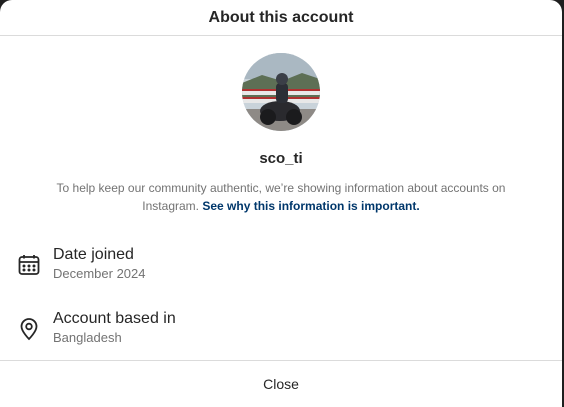  Describe the element at coordinates (281, 158) in the screenshot. I see `username: sco_ti` at that location.